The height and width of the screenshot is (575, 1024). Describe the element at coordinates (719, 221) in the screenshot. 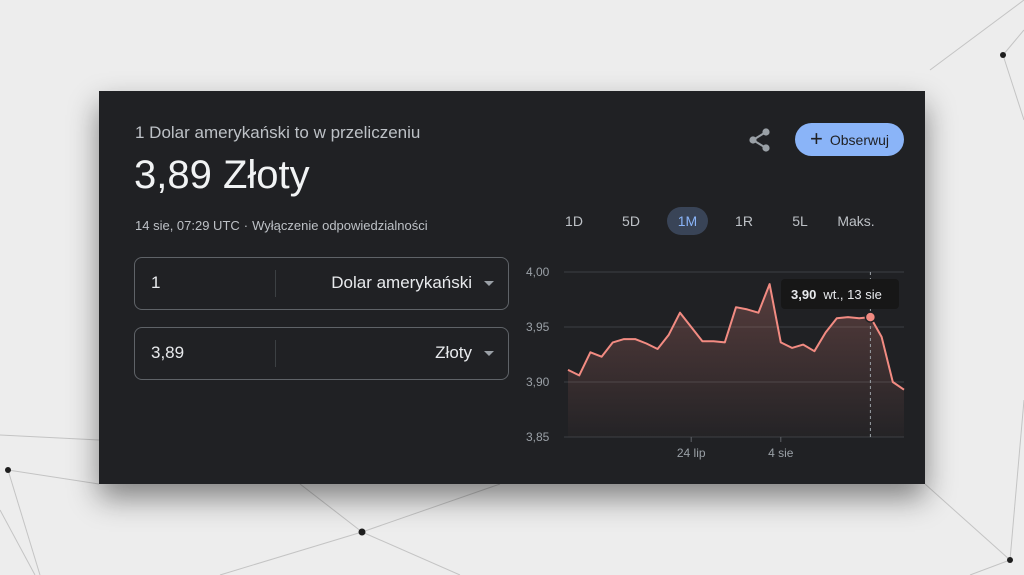

I see `time-range-tabs: 1D 5D 1M 1R 5L Maks.` at that location.